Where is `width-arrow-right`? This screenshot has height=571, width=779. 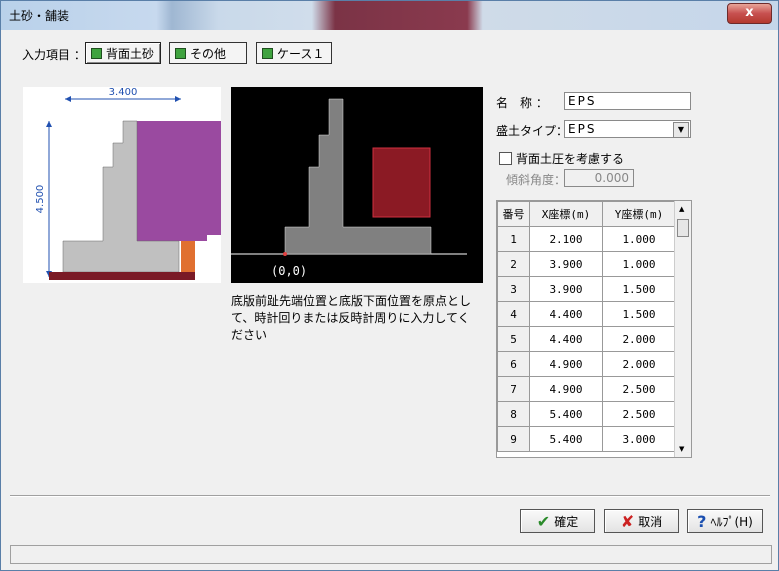 width-arrow-right is located at coordinates (178, 99).